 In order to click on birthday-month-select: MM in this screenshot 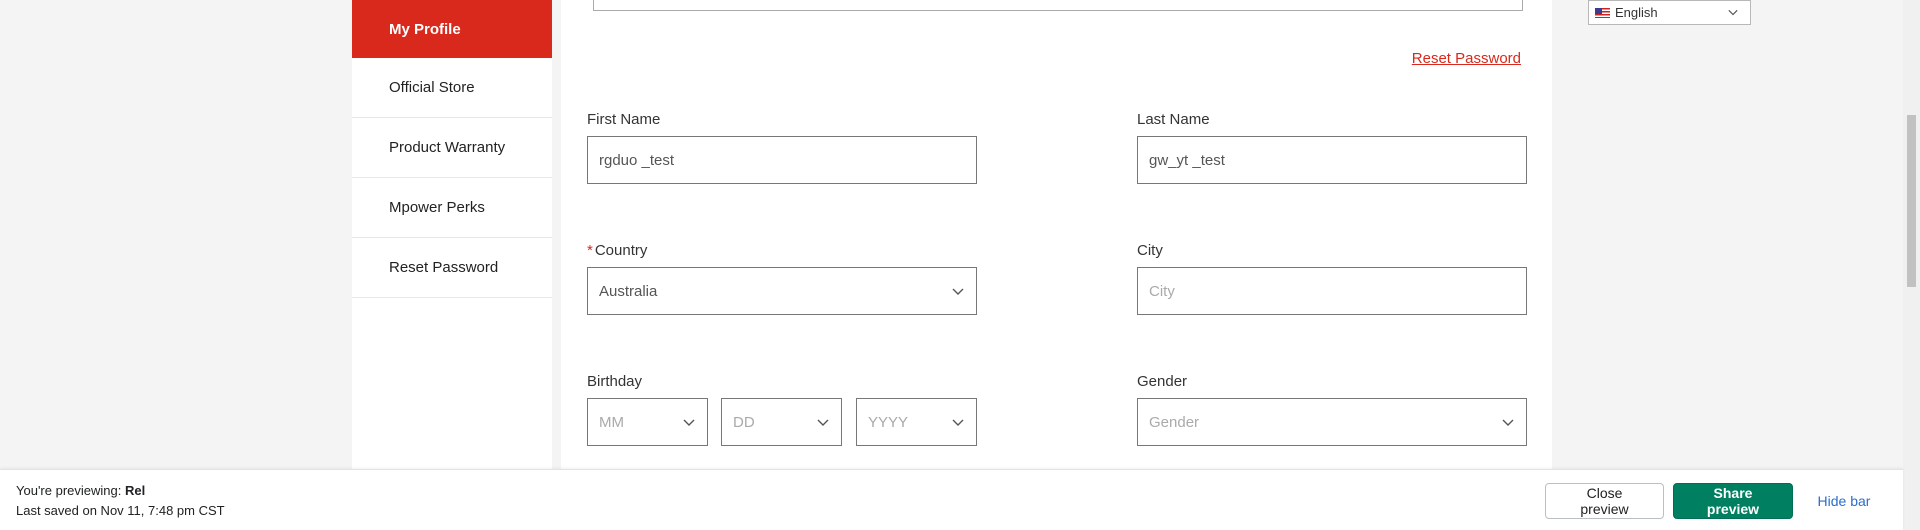, I will do `click(647, 422)`.